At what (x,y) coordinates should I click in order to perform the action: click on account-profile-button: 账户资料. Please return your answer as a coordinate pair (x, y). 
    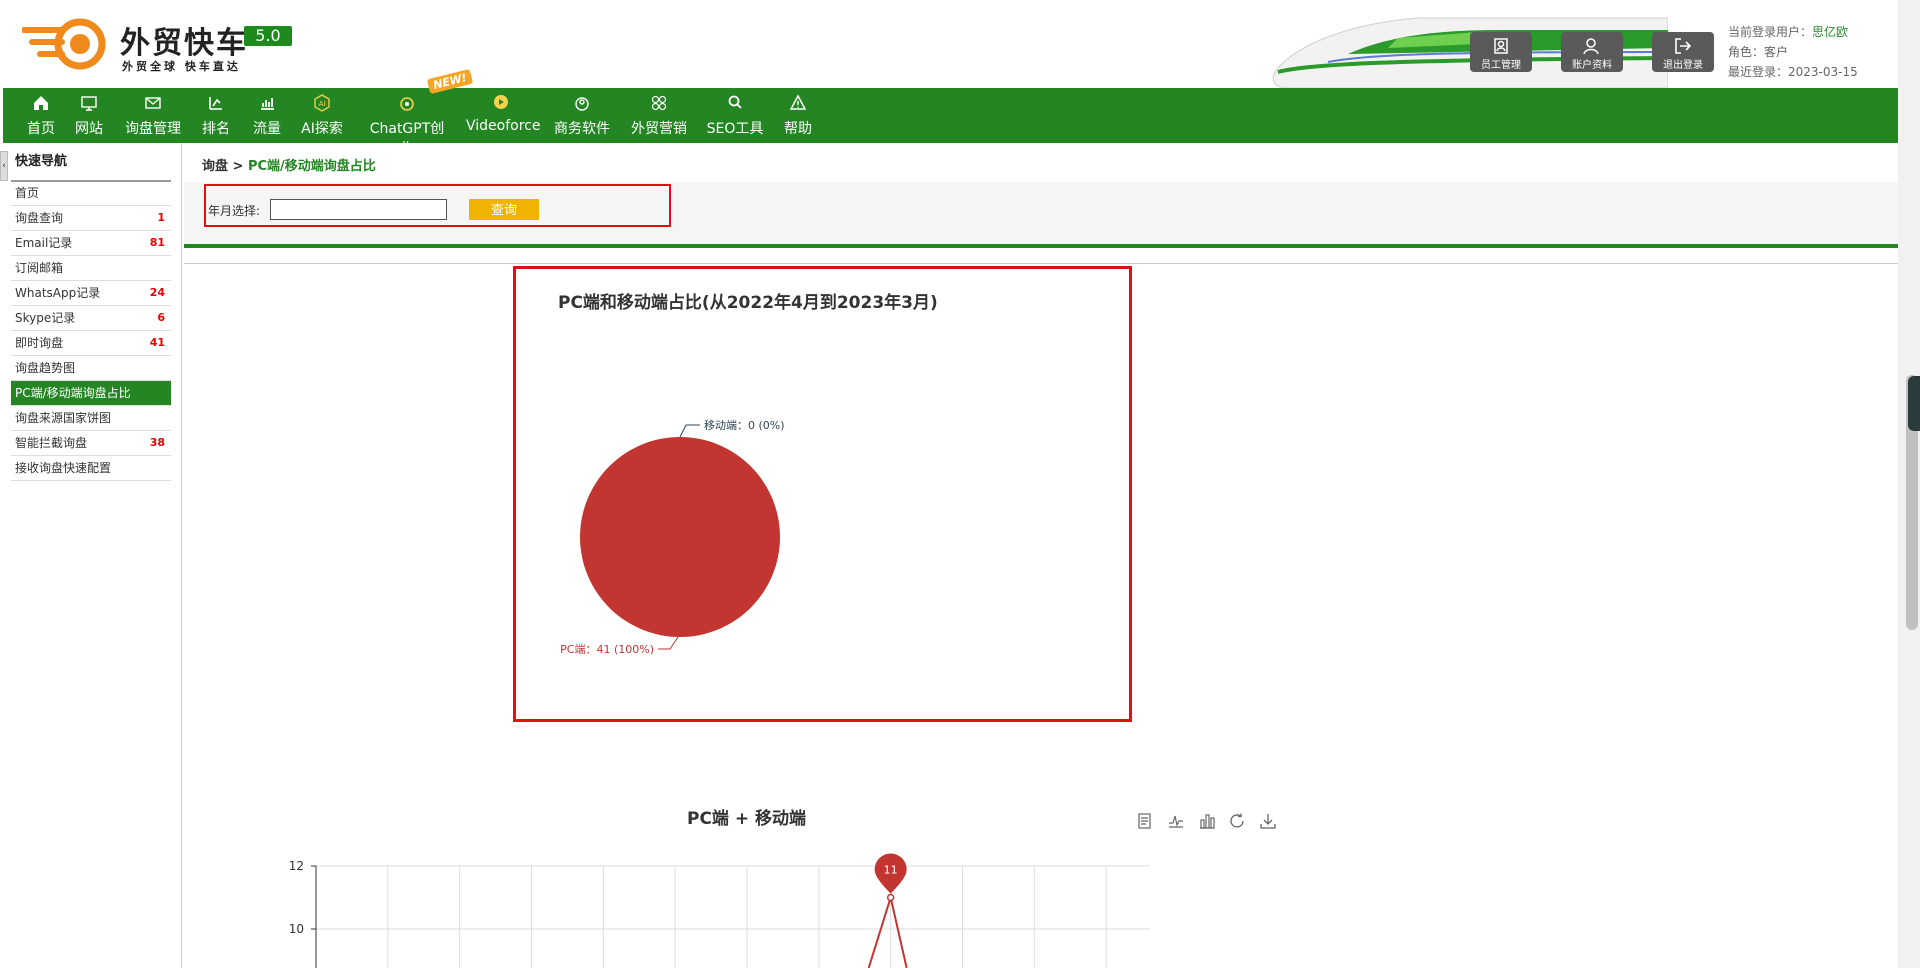
    Looking at the image, I should click on (1592, 52).